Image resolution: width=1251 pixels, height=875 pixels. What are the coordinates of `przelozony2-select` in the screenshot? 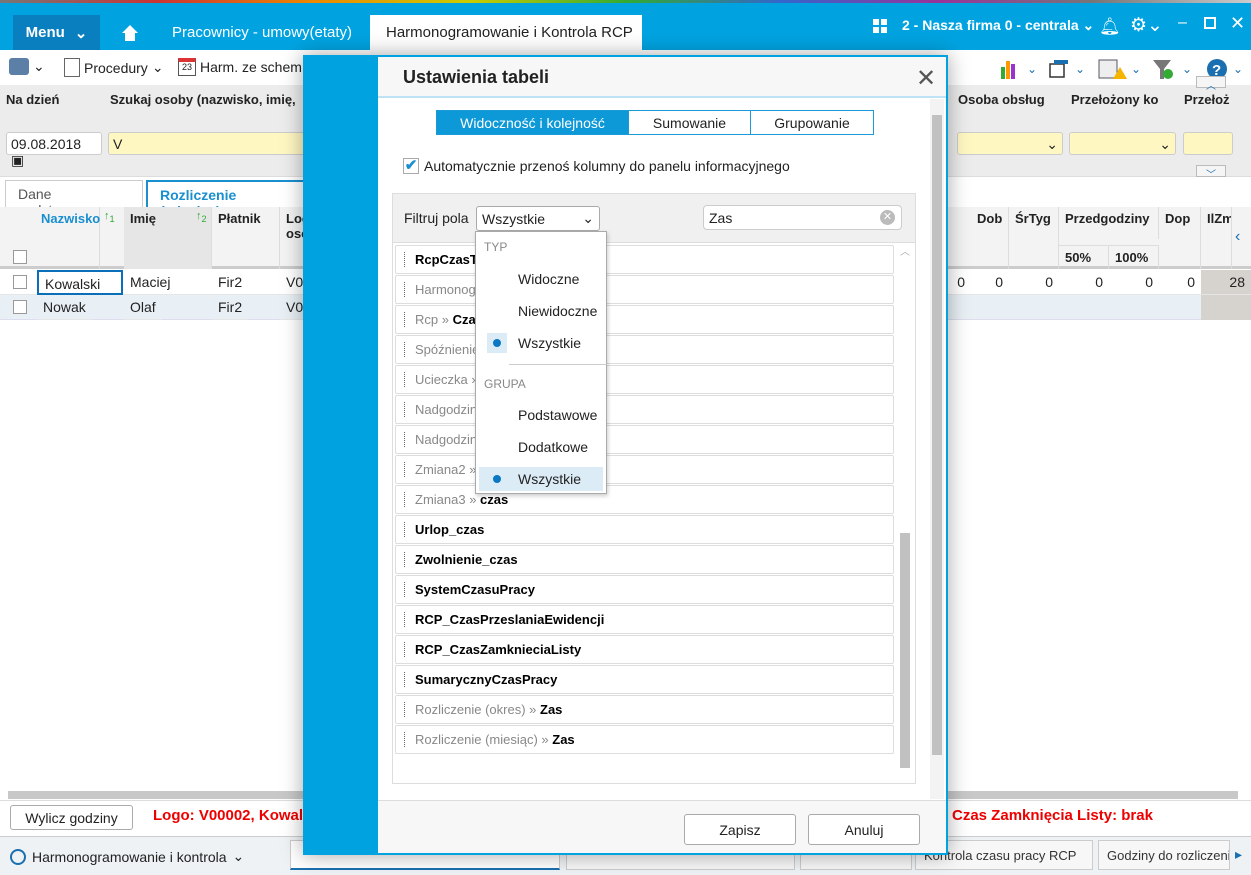 It's located at (1208, 143).